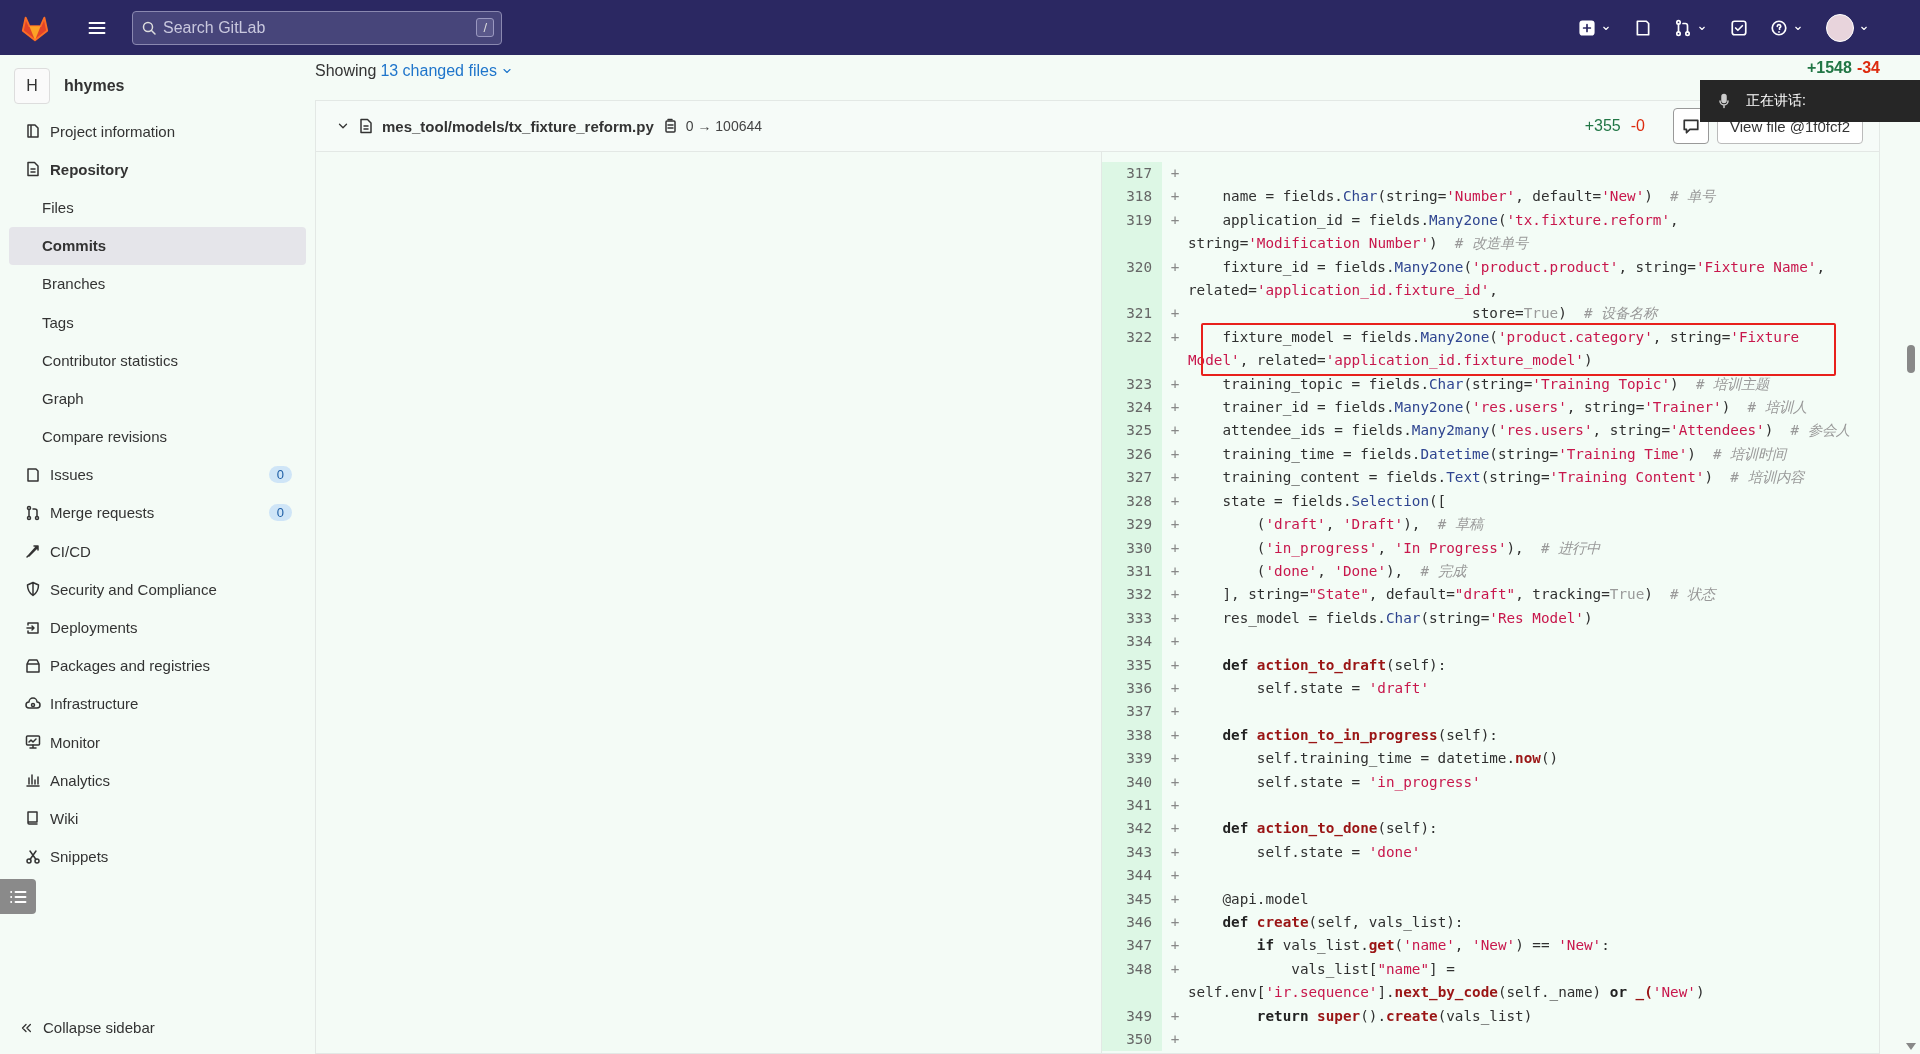 This screenshot has width=1920, height=1054. I want to click on sidebar-subitem: Compare revisions, so click(157, 436).